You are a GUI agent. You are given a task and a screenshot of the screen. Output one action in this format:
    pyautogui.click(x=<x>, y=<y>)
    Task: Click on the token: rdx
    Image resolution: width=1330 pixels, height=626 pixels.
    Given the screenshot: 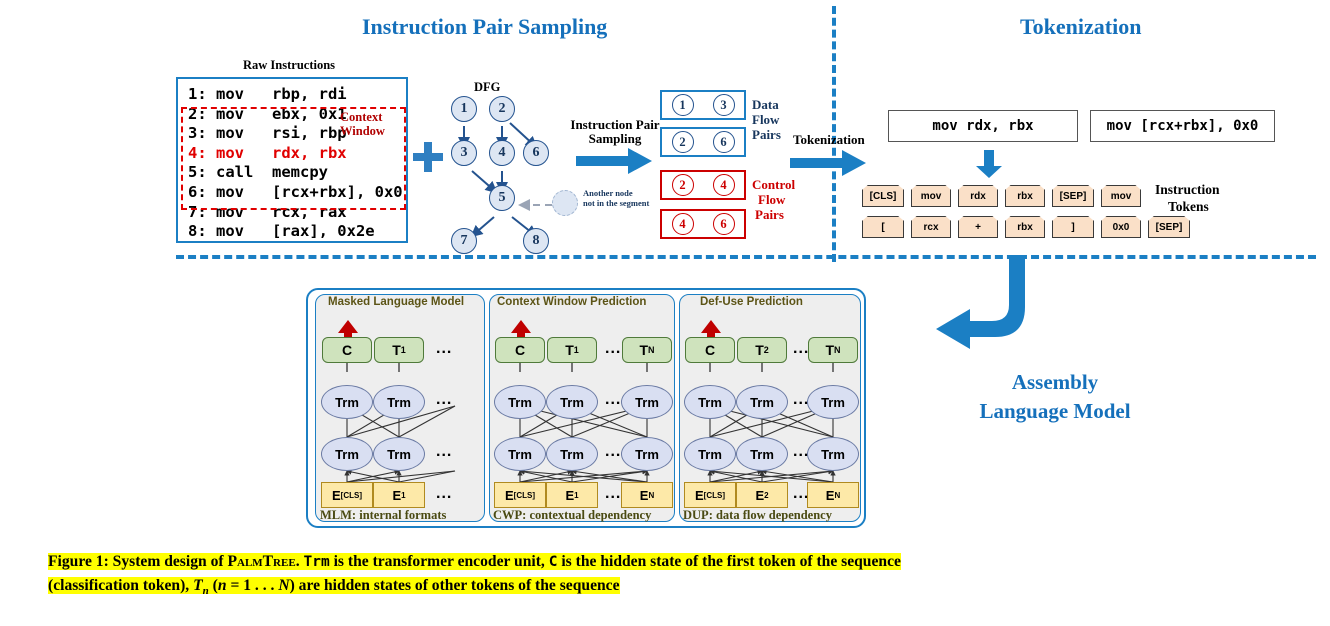 What is the action you would take?
    pyautogui.click(x=978, y=196)
    